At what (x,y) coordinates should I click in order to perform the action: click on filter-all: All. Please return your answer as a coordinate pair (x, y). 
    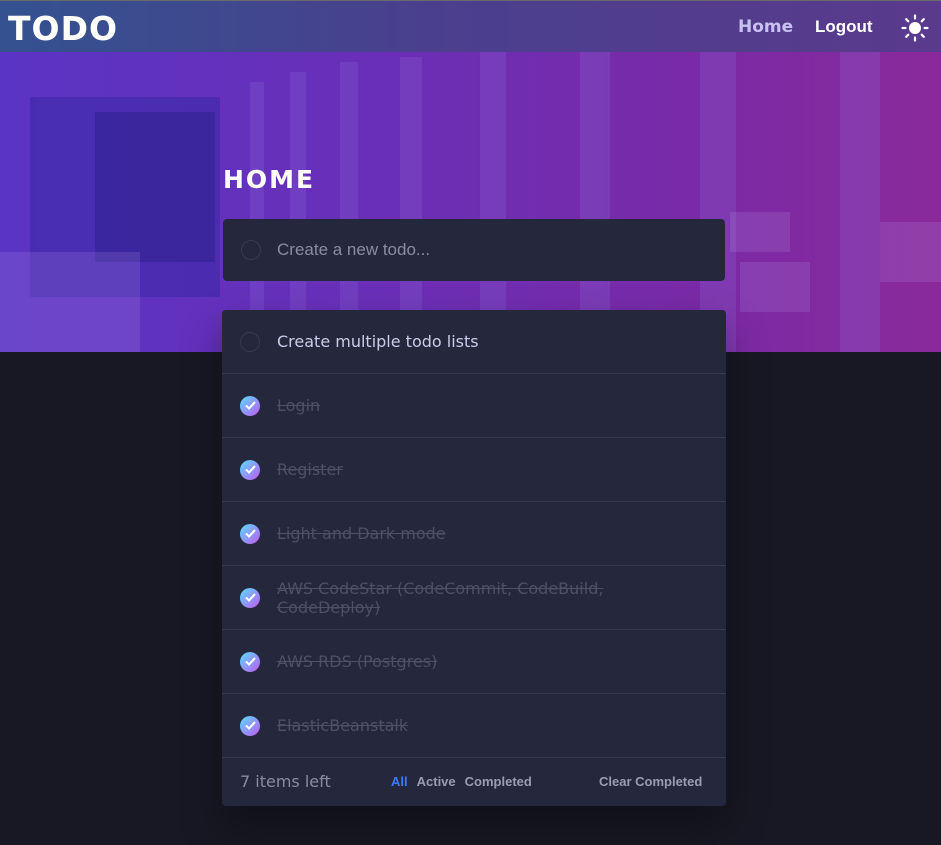
    Looking at the image, I should click on (399, 781).